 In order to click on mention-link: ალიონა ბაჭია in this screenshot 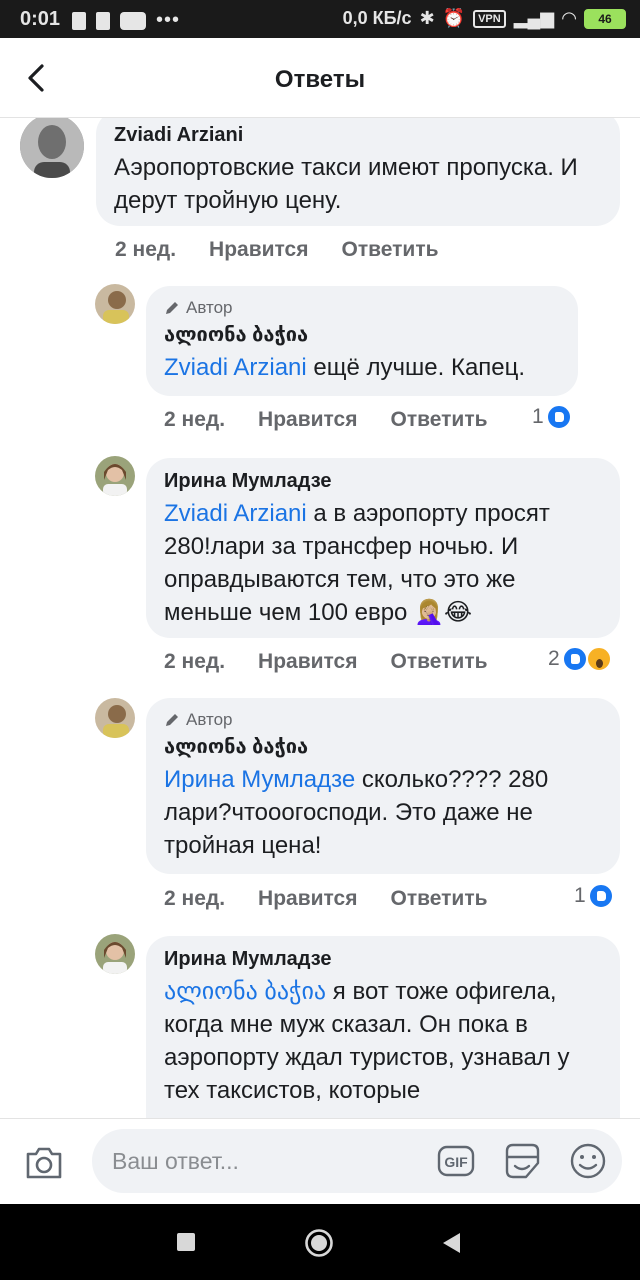, I will do `click(245, 991)`.